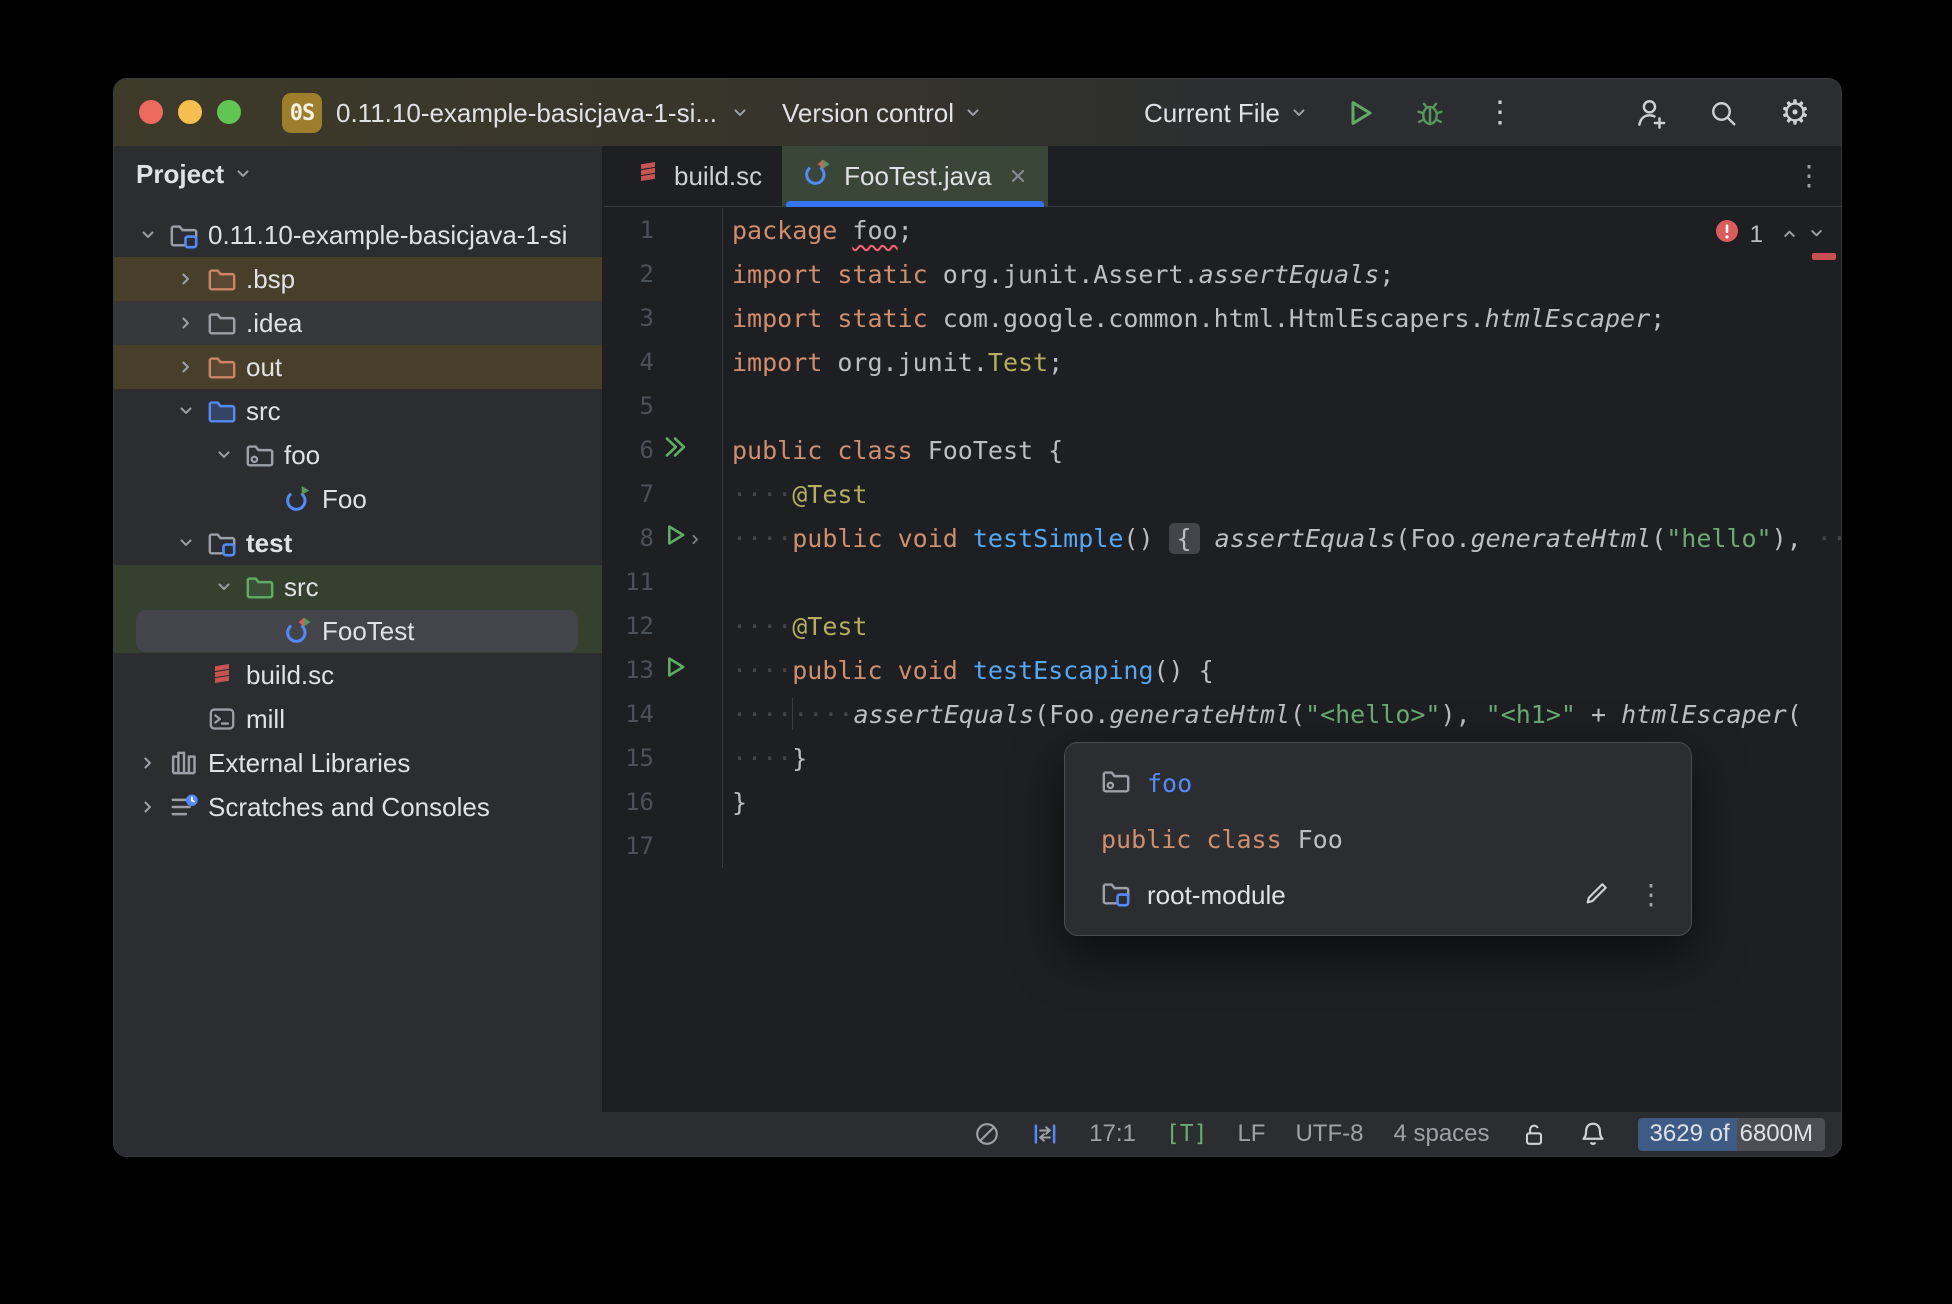  Describe the element at coordinates (358, 807) in the screenshot. I see `tree-item-scratches-and-consoles: Scratches and Consoles` at that location.